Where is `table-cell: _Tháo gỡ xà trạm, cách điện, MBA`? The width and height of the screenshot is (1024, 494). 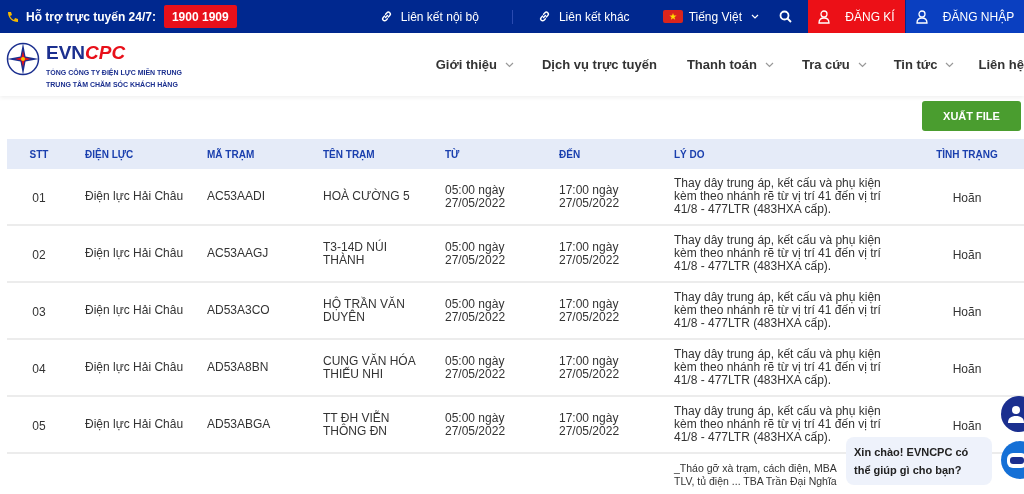 table-cell: _Tháo gỡ xà trạm, cách điện, MBA is located at coordinates (755, 468).